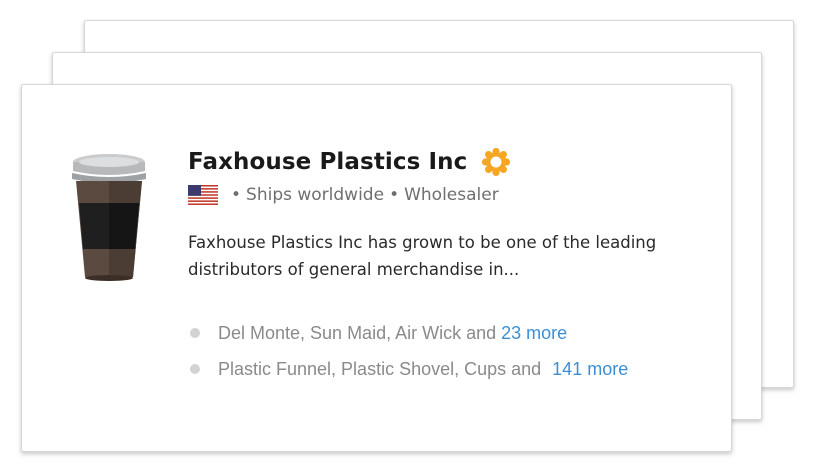 This screenshot has height=476, width=813. Describe the element at coordinates (451, 195) in the screenshot. I see `business-type: Wholesaler` at that location.